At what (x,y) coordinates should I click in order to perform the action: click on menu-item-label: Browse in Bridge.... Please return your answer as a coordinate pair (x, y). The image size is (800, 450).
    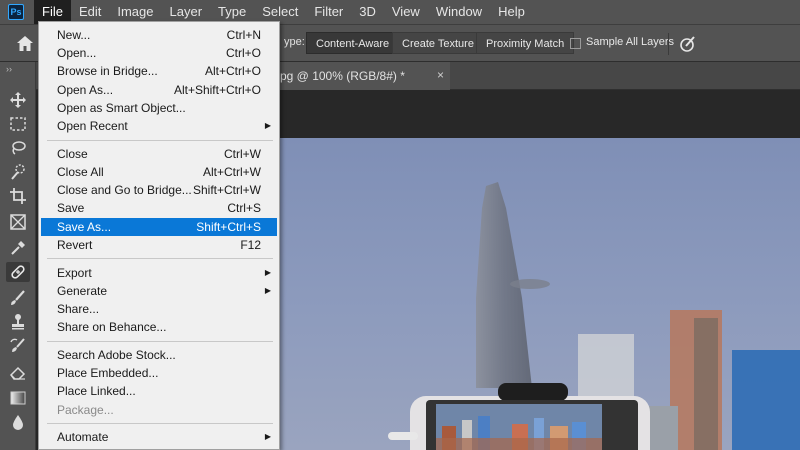
    Looking at the image, I should click on (107, 71).